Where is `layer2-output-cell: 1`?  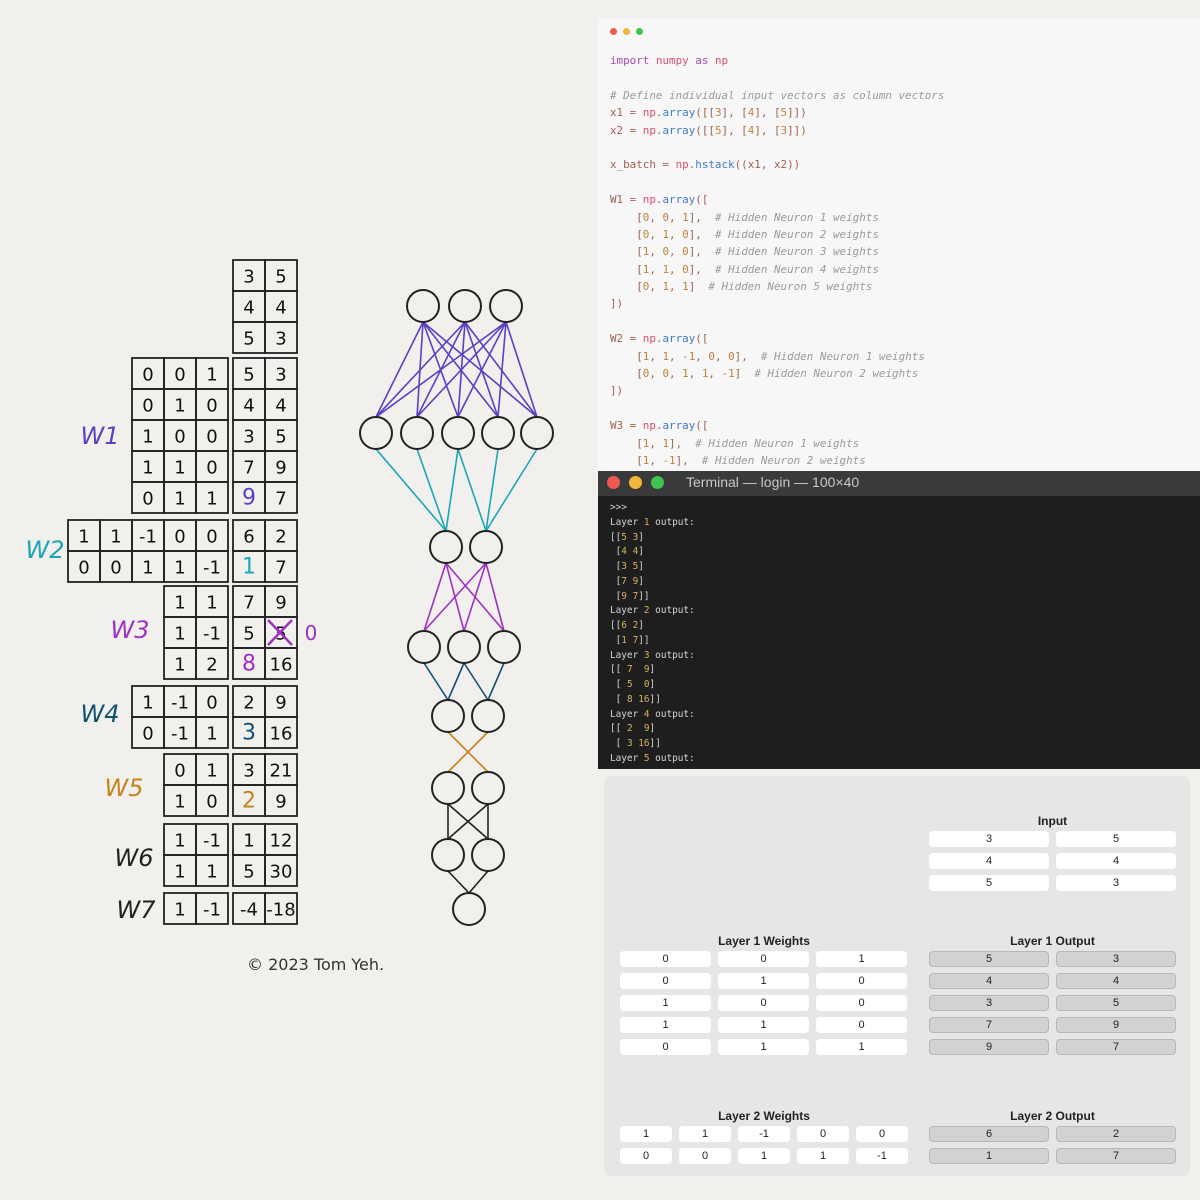 layer2-output-cell: 1 is located at coordinates (989, 1156).